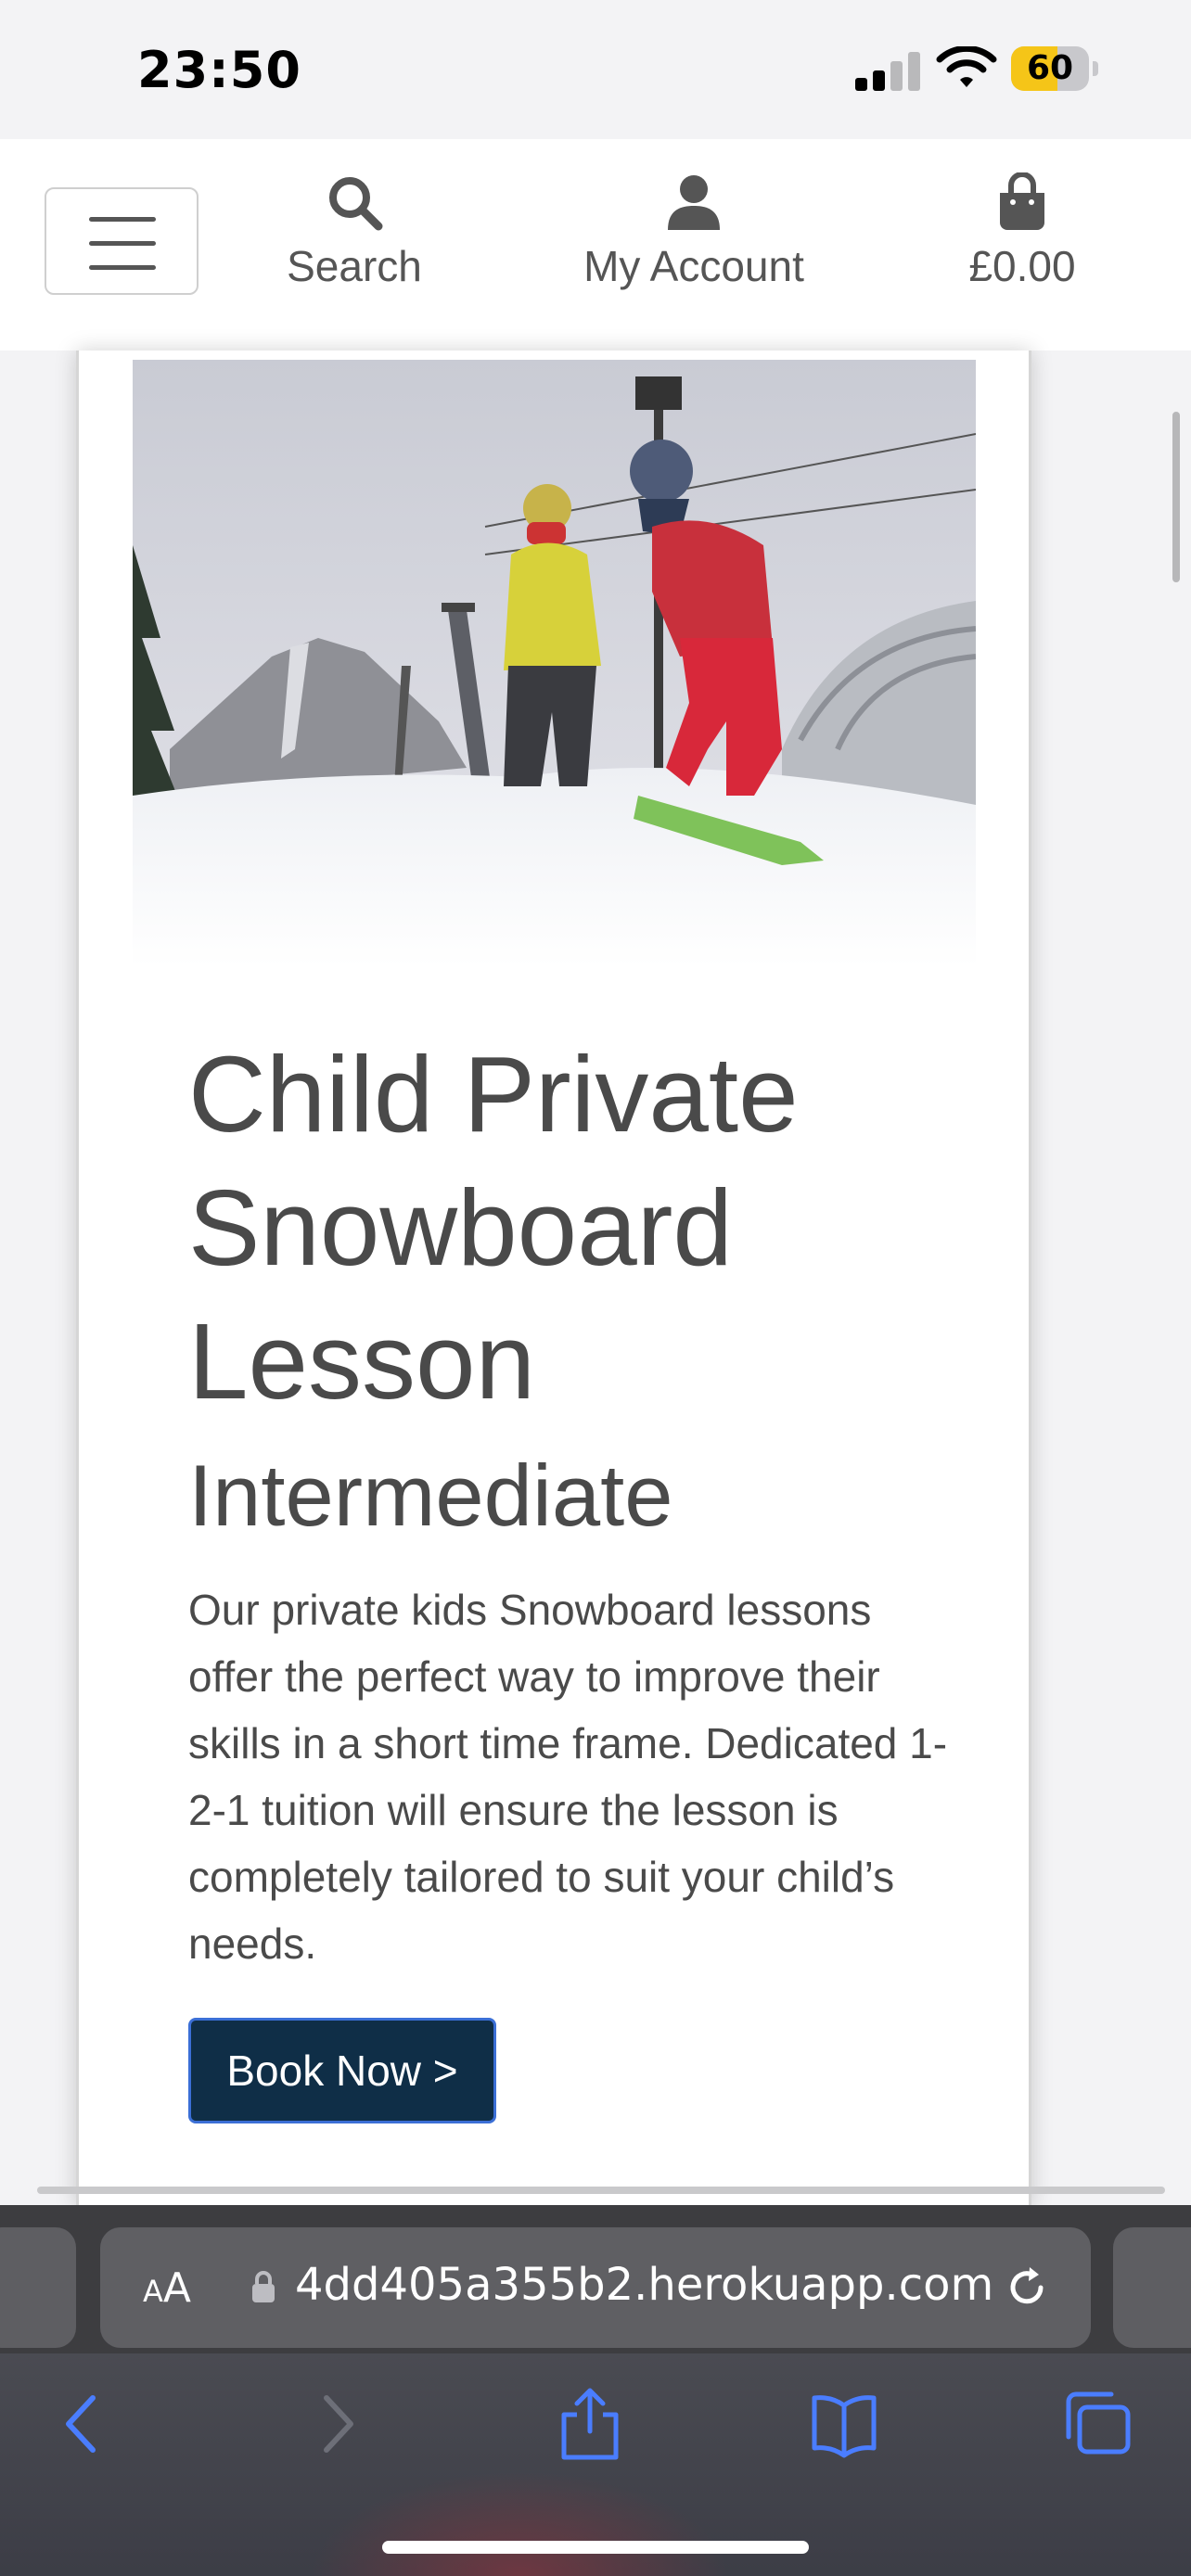 The width and height of the screenshot is (1191, 2576). I want to click on hamburger-menu-icon, so click(122, 219).